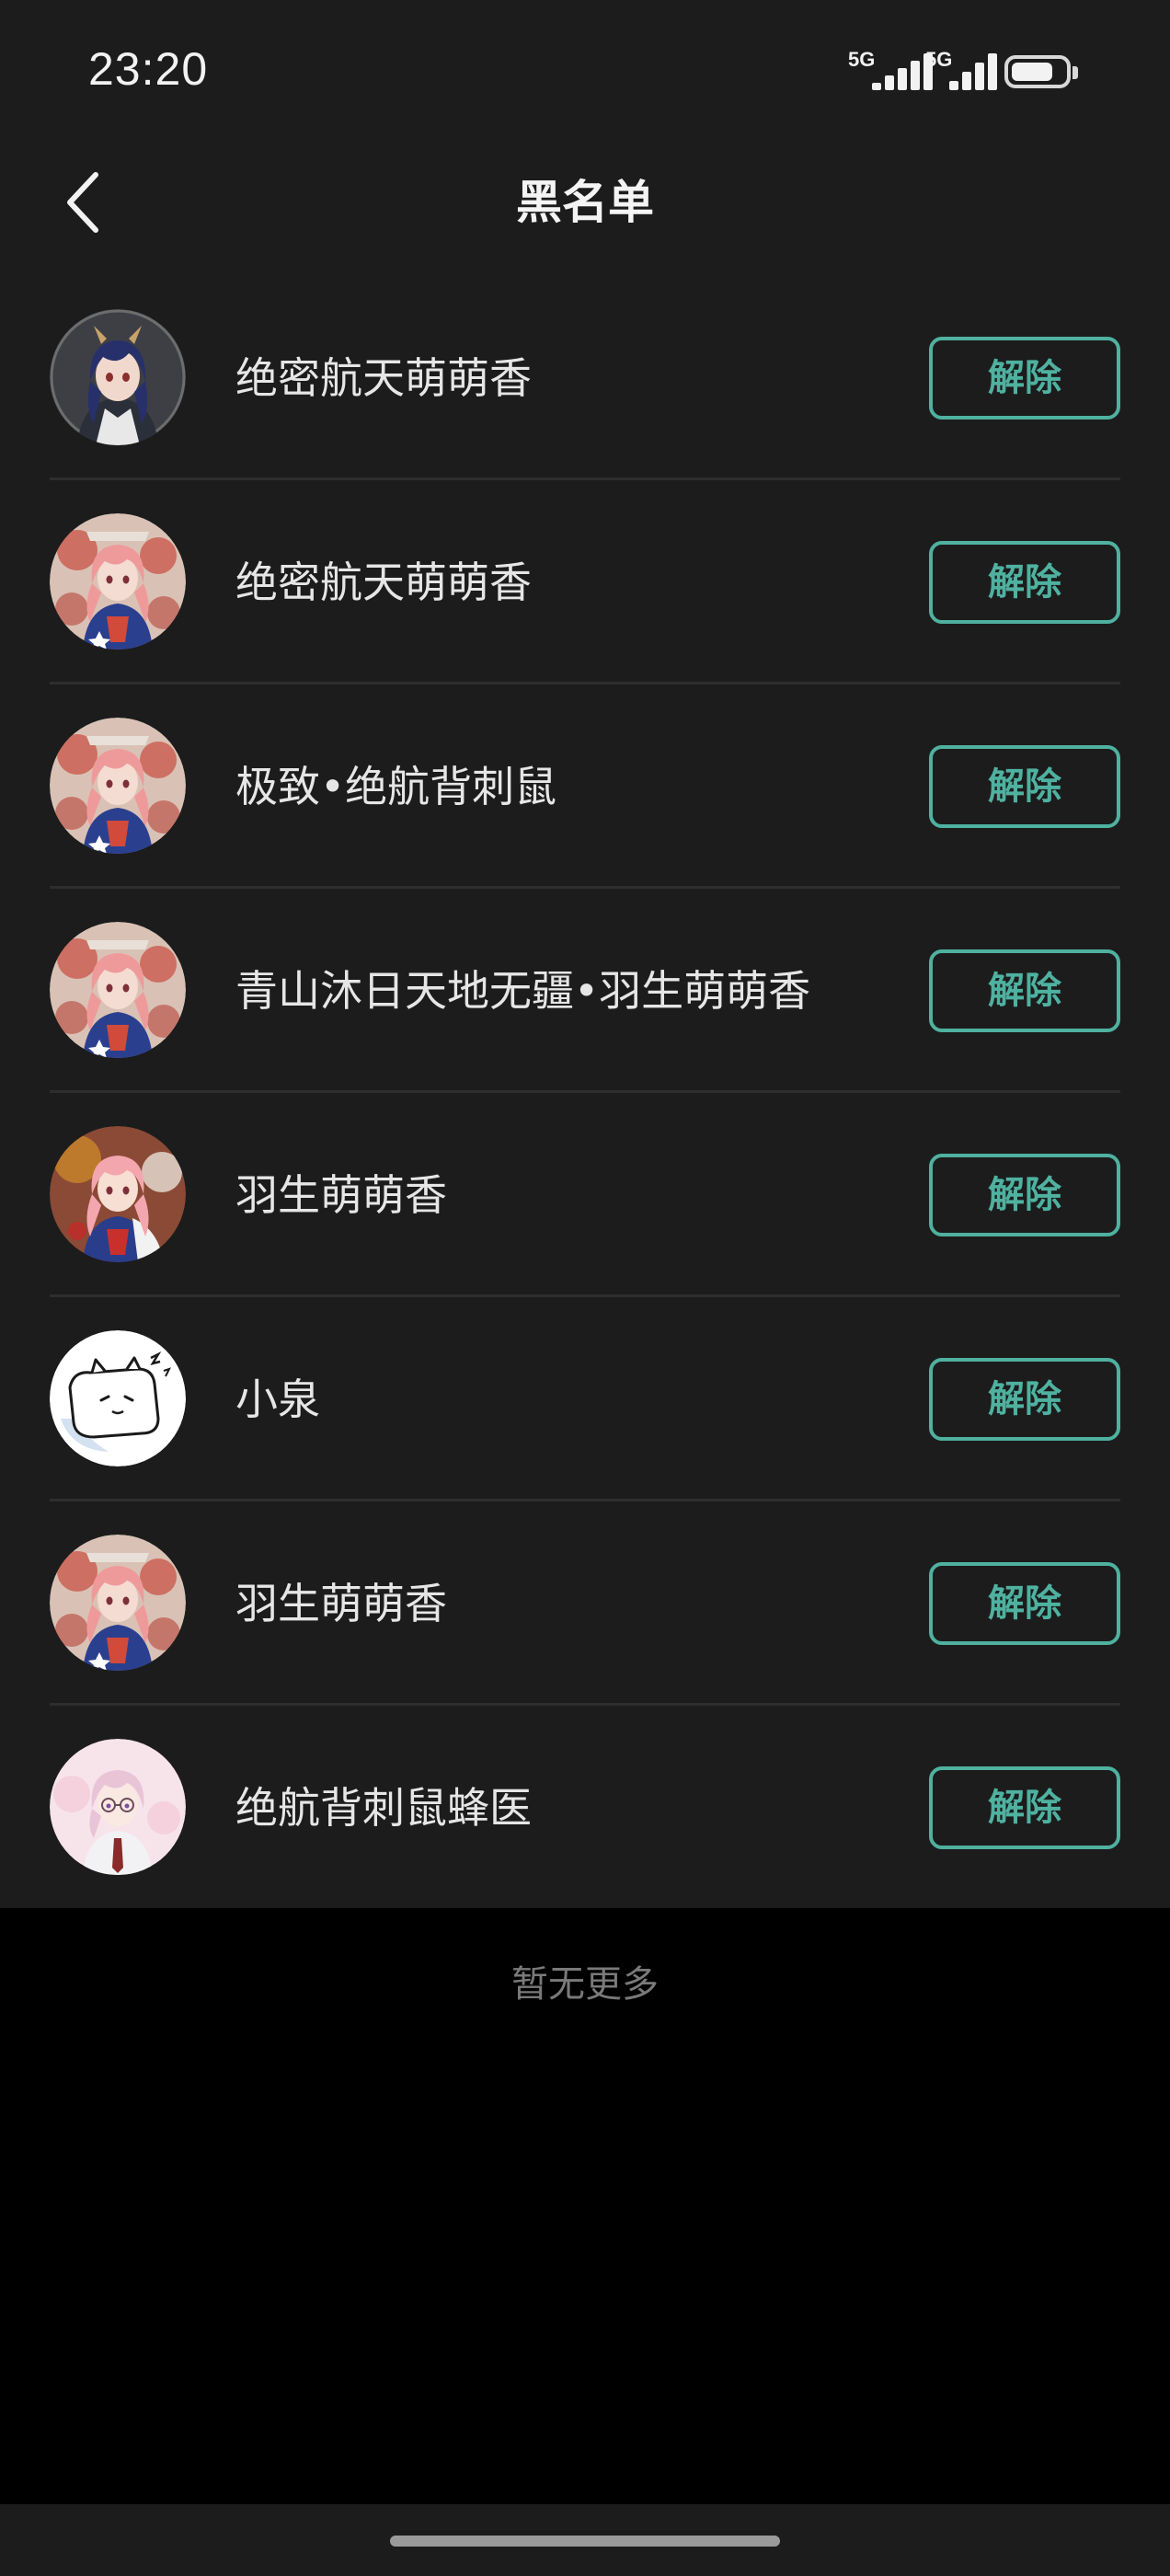  I want to click on list-item: 青山沐日天地无疆•羽生萌萌香 解除, so click(585, 991).